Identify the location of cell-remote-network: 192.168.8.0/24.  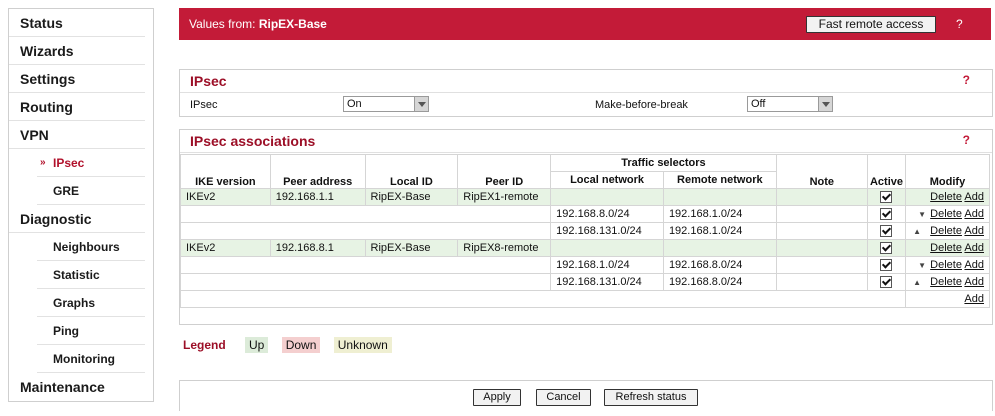
(719, 282).